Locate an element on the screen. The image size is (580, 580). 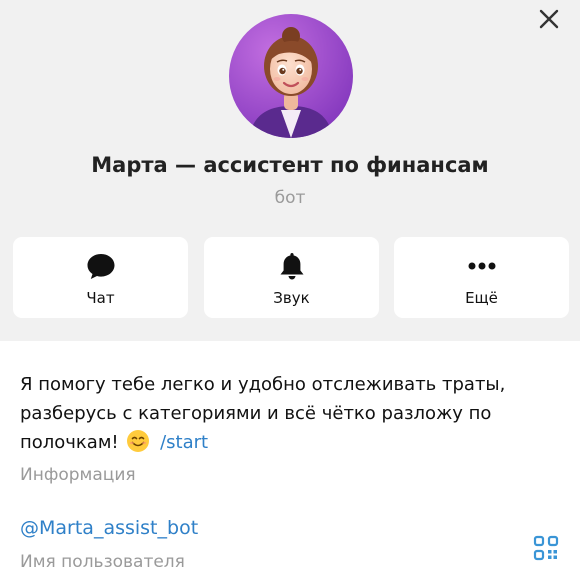
more-label: Ещё is located at coordinates (481, 298).